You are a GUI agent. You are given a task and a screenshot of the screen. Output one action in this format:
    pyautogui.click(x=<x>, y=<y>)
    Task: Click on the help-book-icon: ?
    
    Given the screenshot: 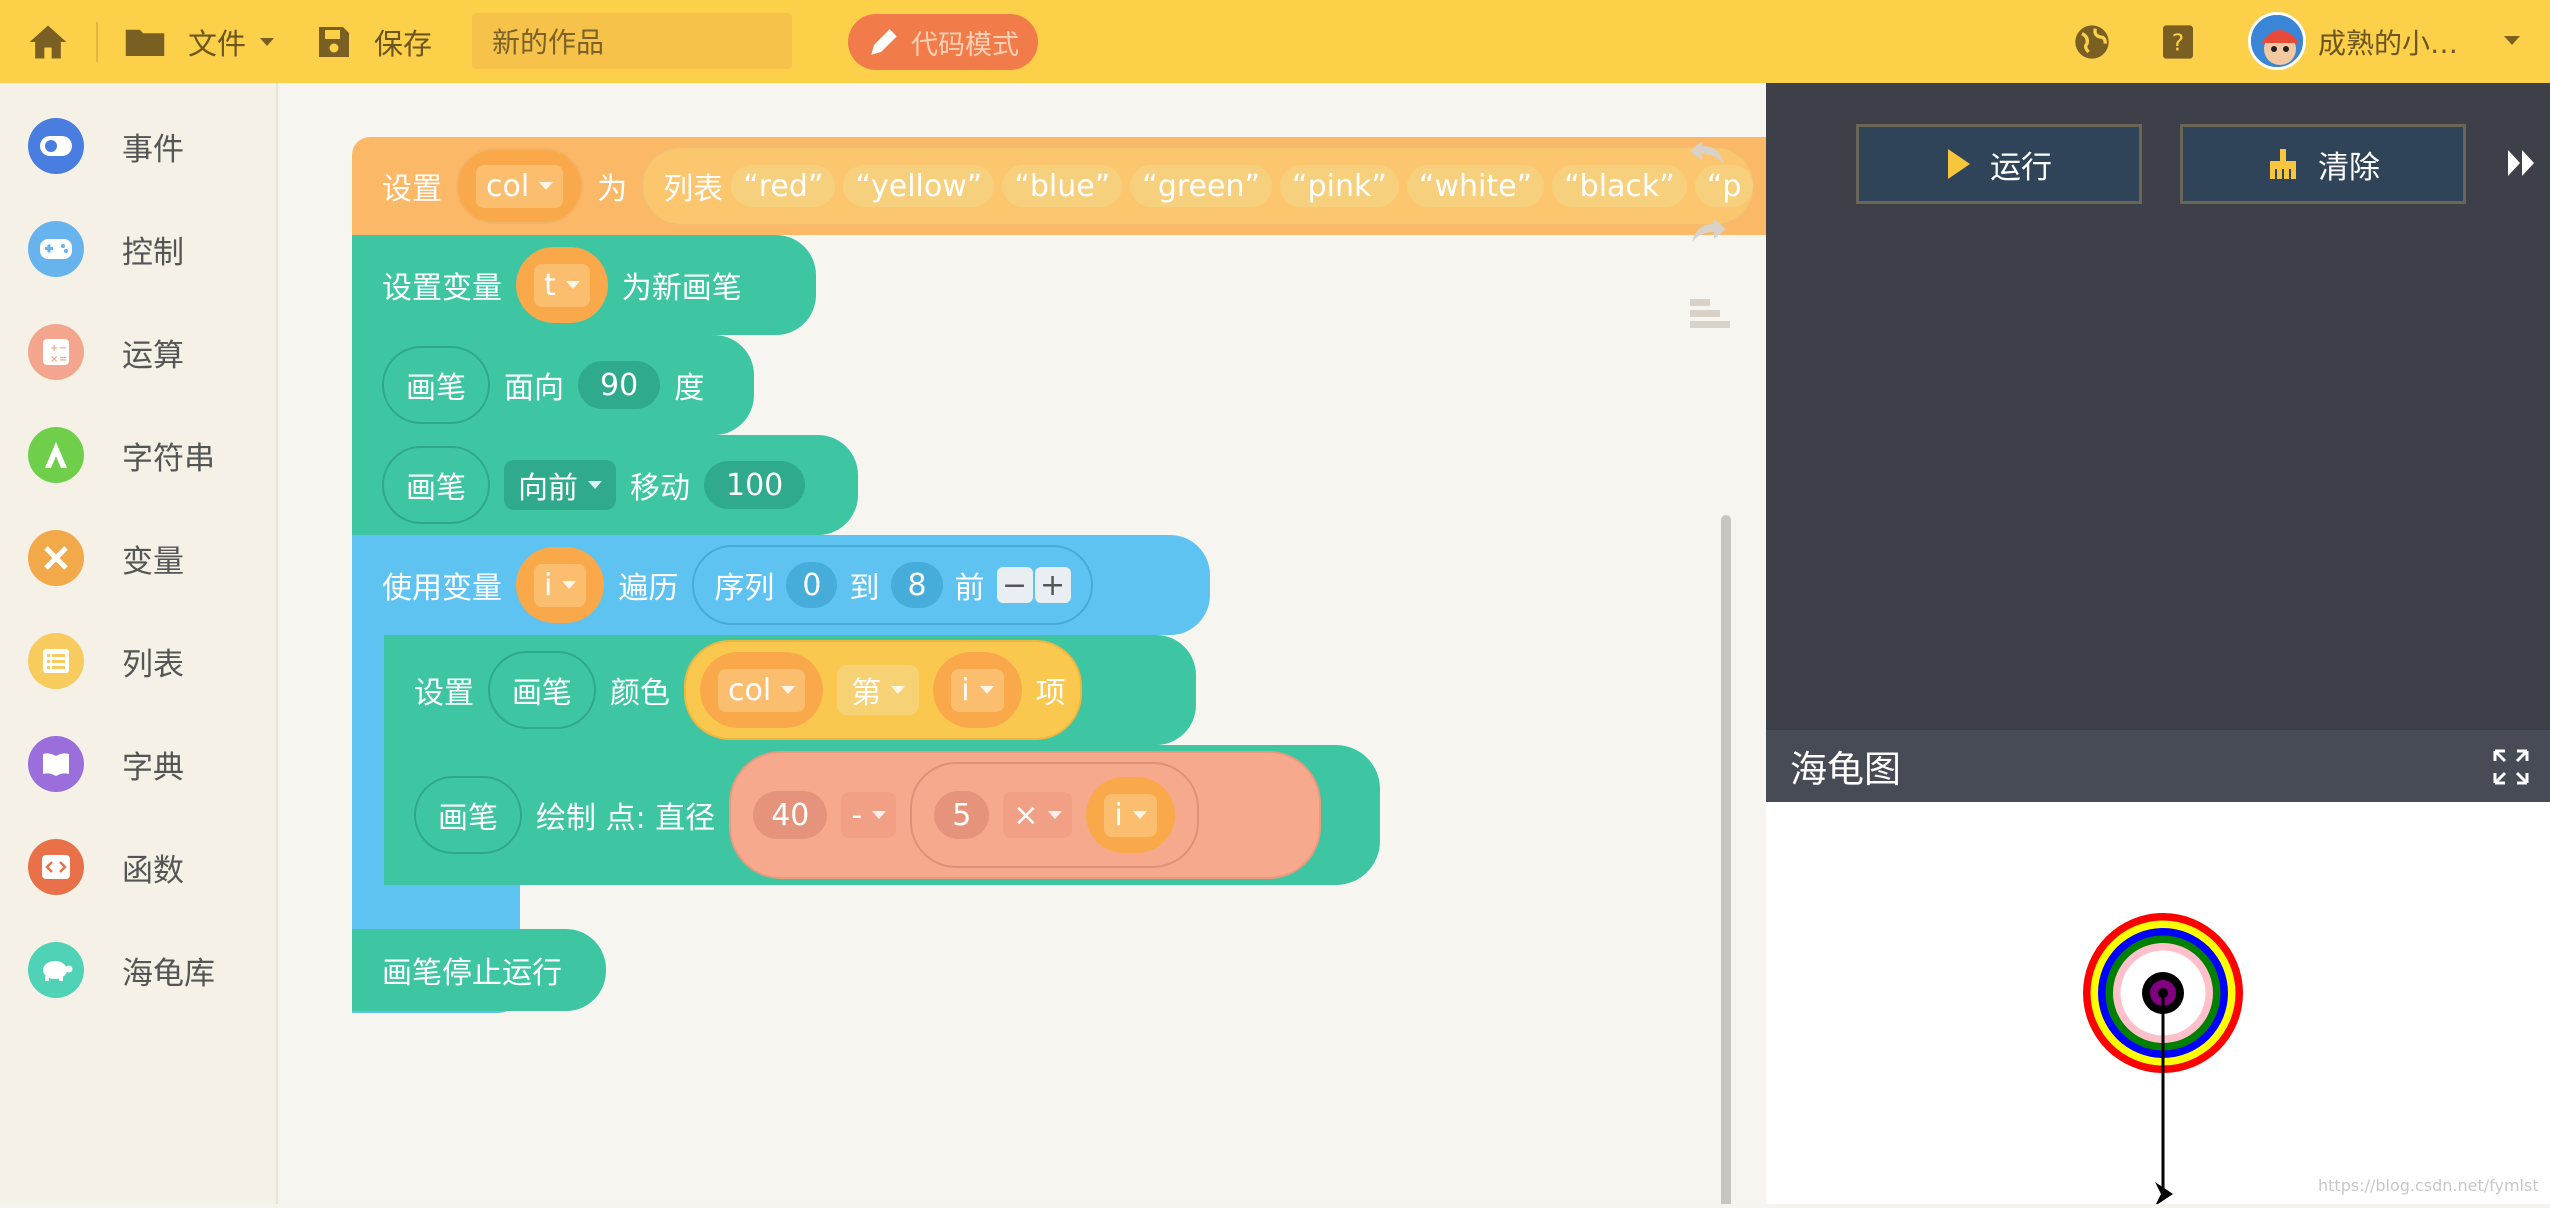 What is the action you would take?
    pyautogui.click(x=2178, y=42)
    